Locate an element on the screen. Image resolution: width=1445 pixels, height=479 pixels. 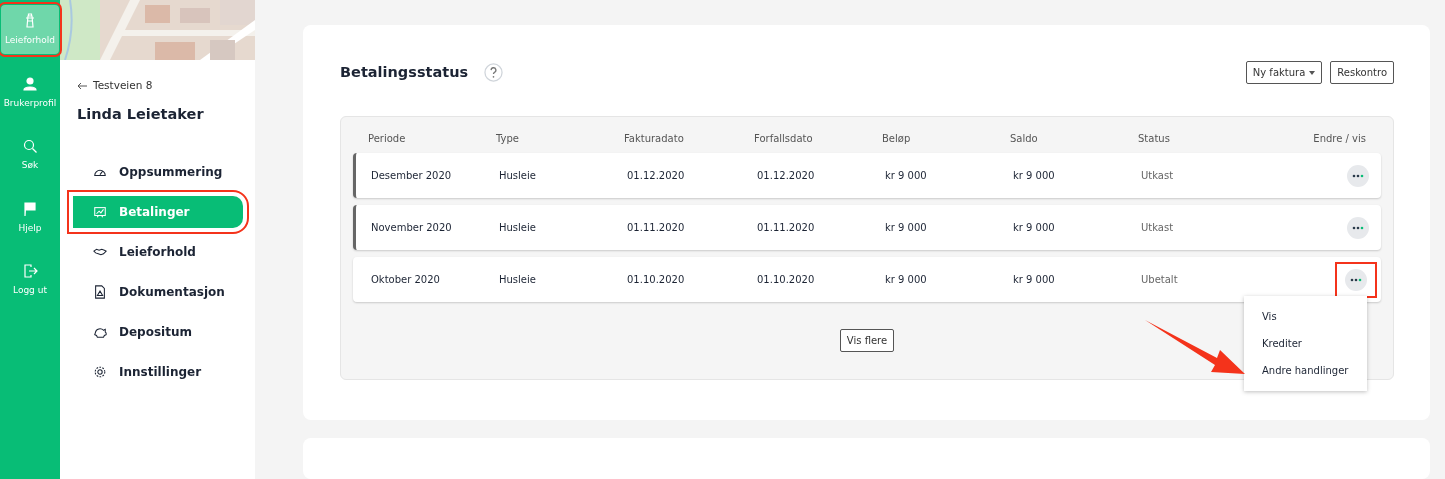
logout-icon is located at coordinates (30, 271).